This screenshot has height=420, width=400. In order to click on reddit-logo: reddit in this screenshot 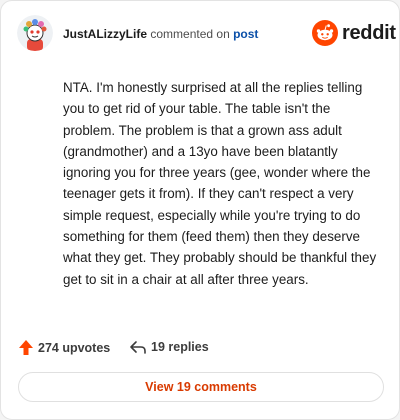, I will do `click(354, 33)`.